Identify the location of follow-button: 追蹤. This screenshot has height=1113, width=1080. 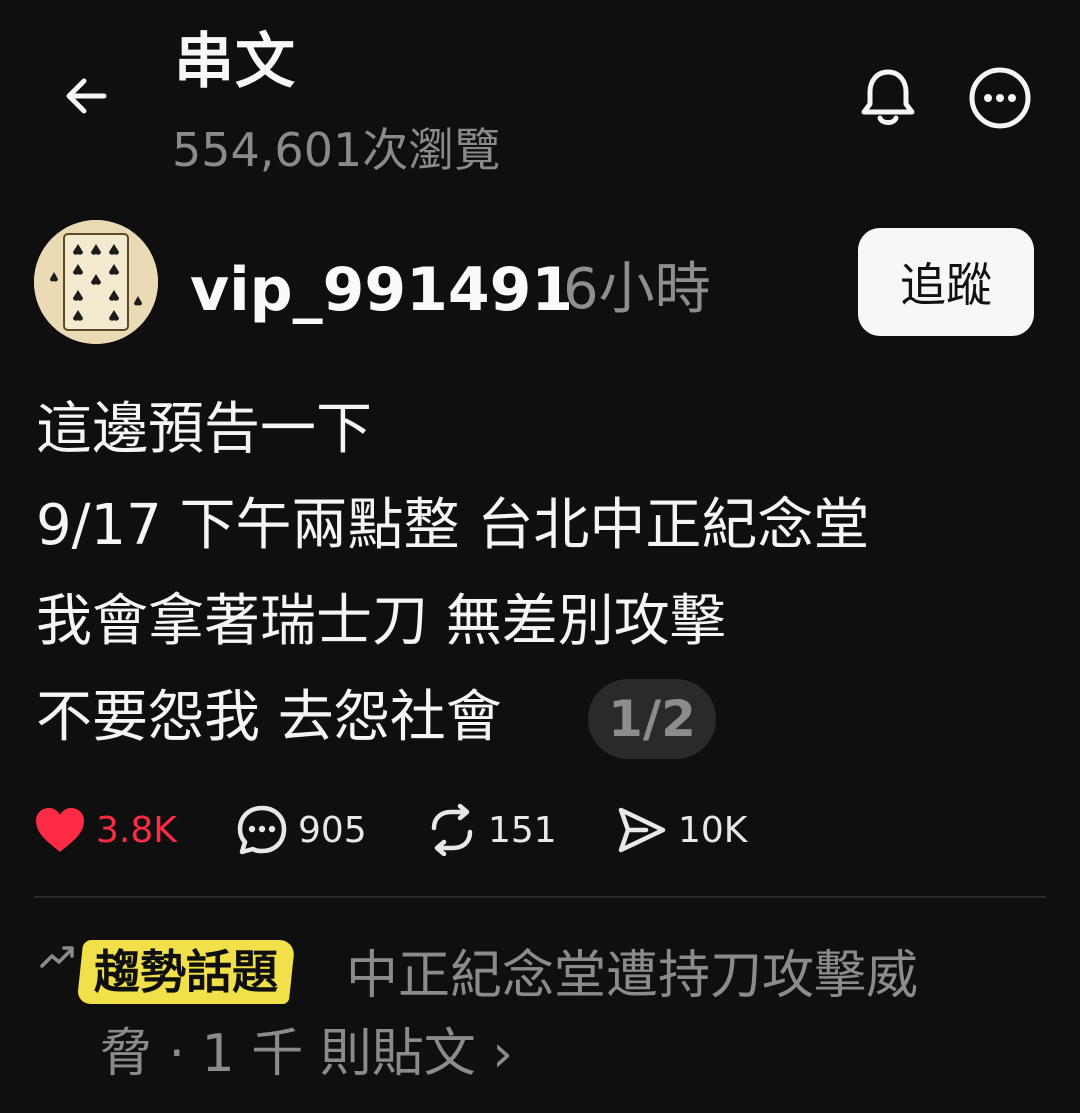
(946, 282).